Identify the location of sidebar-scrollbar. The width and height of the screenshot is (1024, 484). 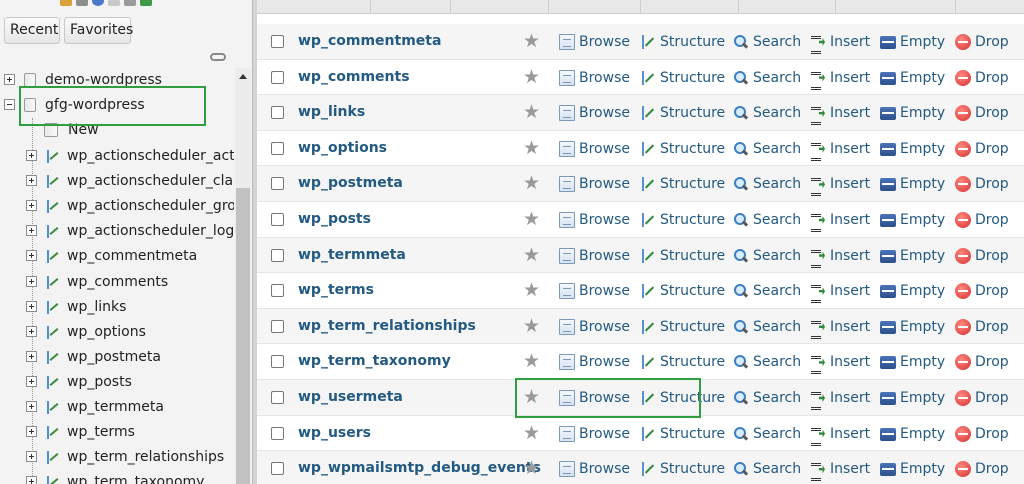
(243, 276).